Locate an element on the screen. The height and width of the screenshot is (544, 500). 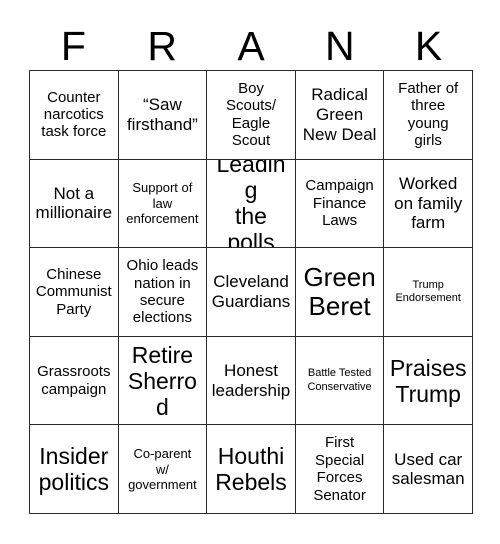
bingo-cell-label: First Special Forces Senator is located at coordinates (339, 469).